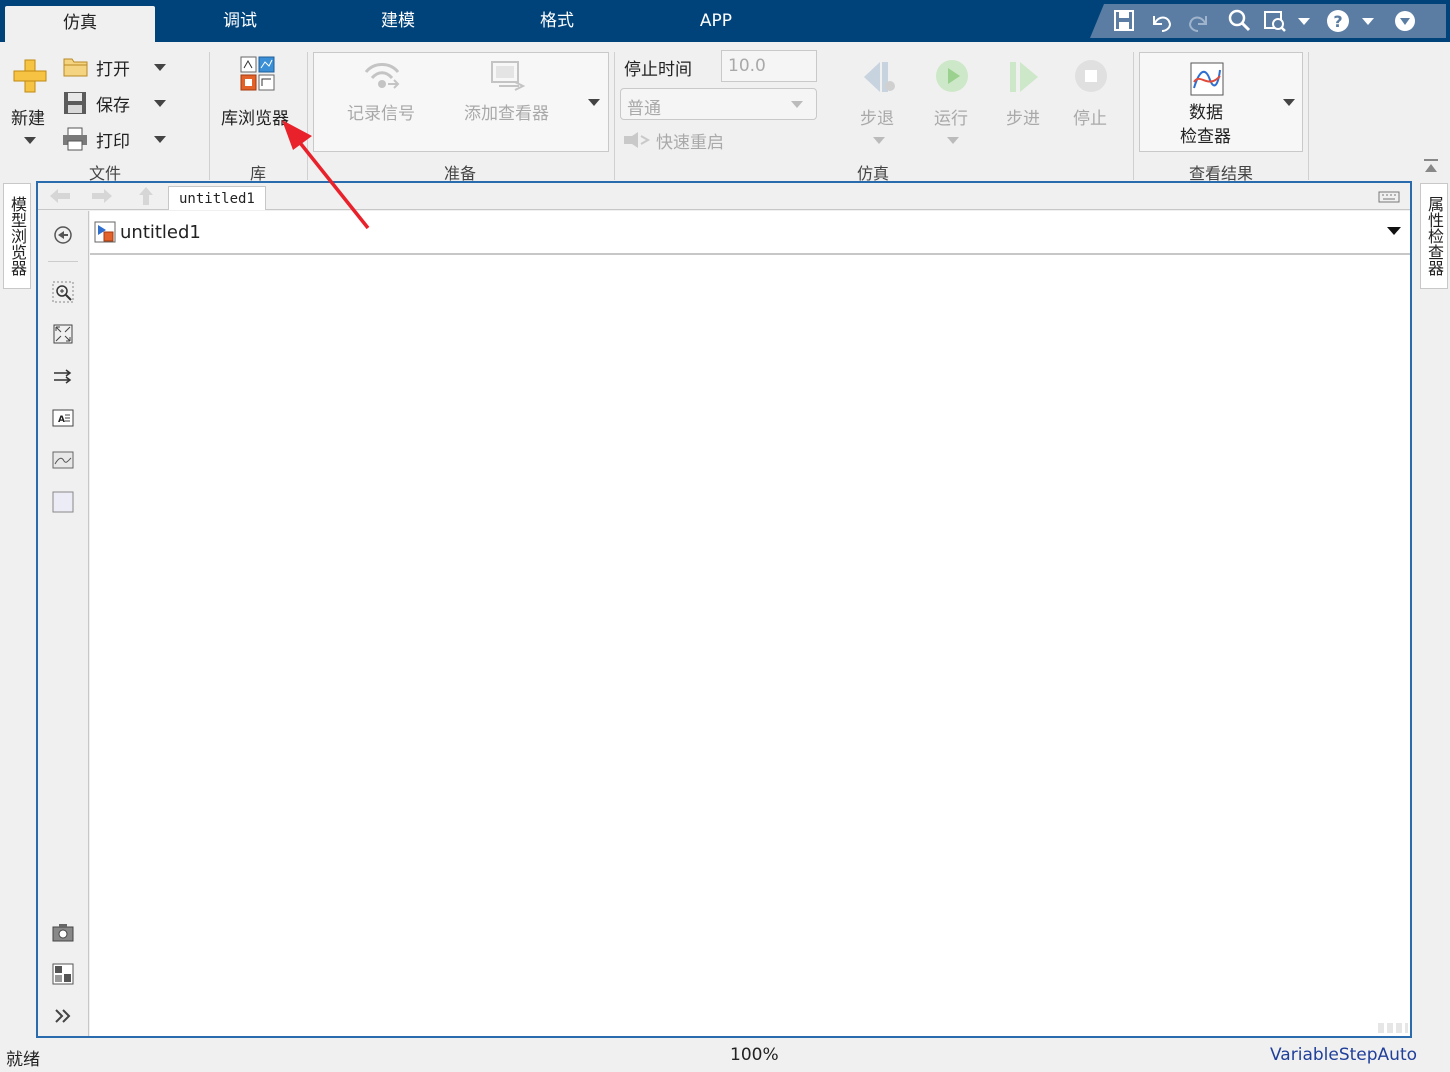  What do you see at coordinates (1434, 236) in the screenshot?
I see `property-inspector-tab: 属性检查器` at bounding box center [1434, 236].